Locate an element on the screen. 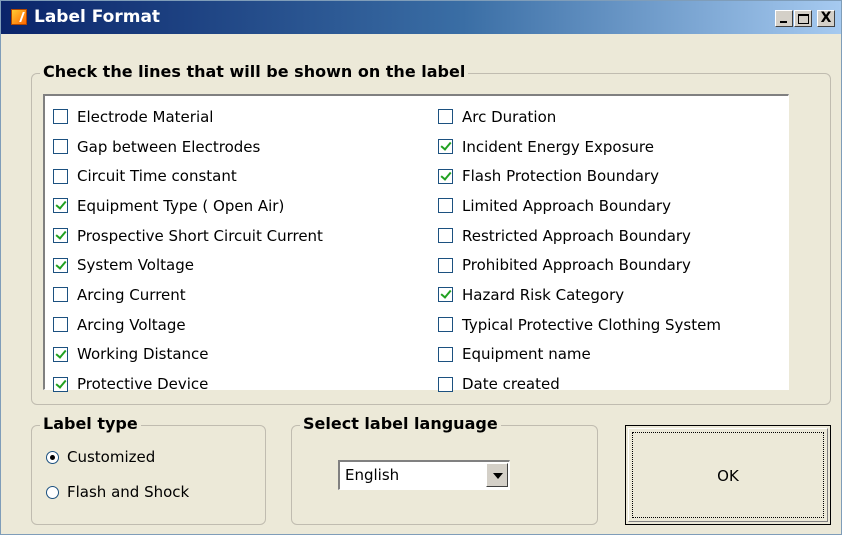 The width and height of the screenshot is (842, 535). radio-flash-and-shock: Flash and Shock is located at coordinates (117, 492).